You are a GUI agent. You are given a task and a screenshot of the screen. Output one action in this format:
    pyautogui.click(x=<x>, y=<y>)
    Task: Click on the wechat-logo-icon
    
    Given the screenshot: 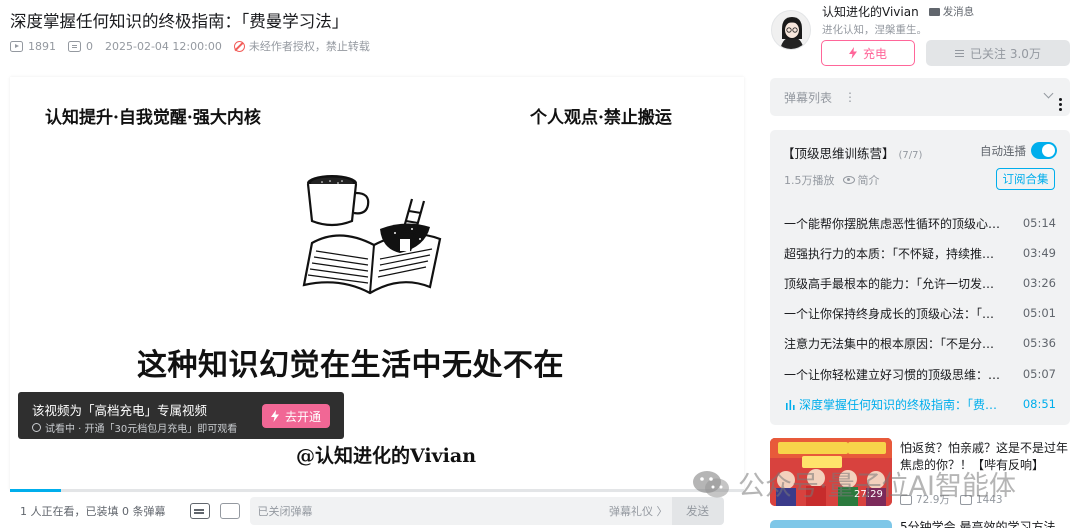 What is the action you would take?
    pyautogui.click(x=711, y=483)
    